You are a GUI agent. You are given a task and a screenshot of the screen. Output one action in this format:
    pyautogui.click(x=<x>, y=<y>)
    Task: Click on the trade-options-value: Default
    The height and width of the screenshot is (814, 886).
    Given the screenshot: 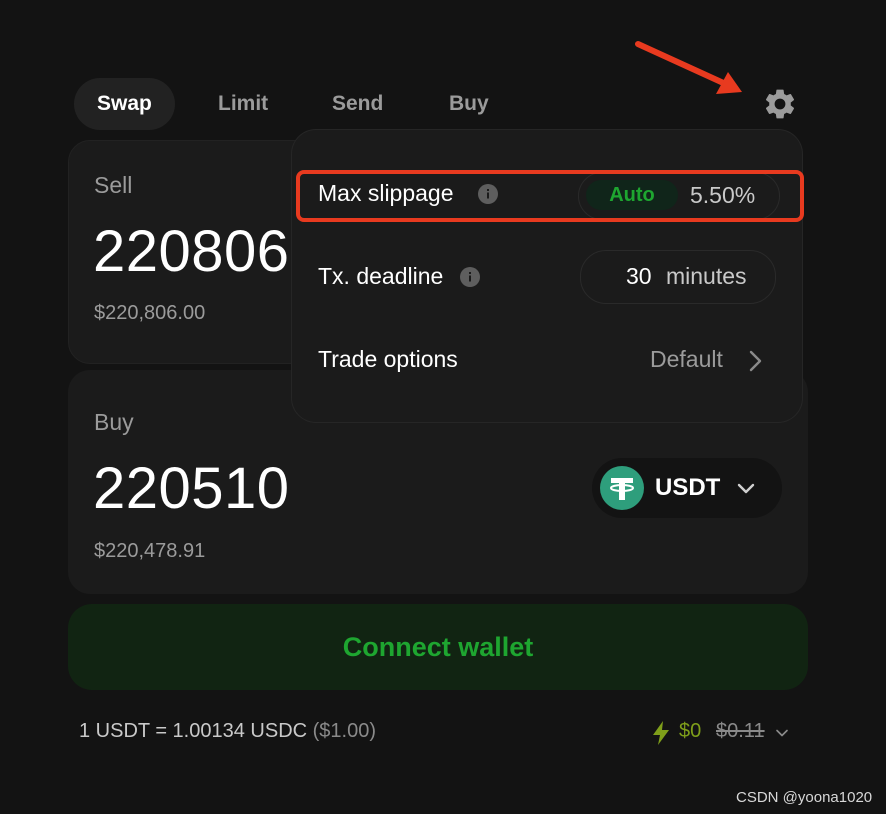 What is the action you would take?
    pyautogui.click(x=686, y=359)
    